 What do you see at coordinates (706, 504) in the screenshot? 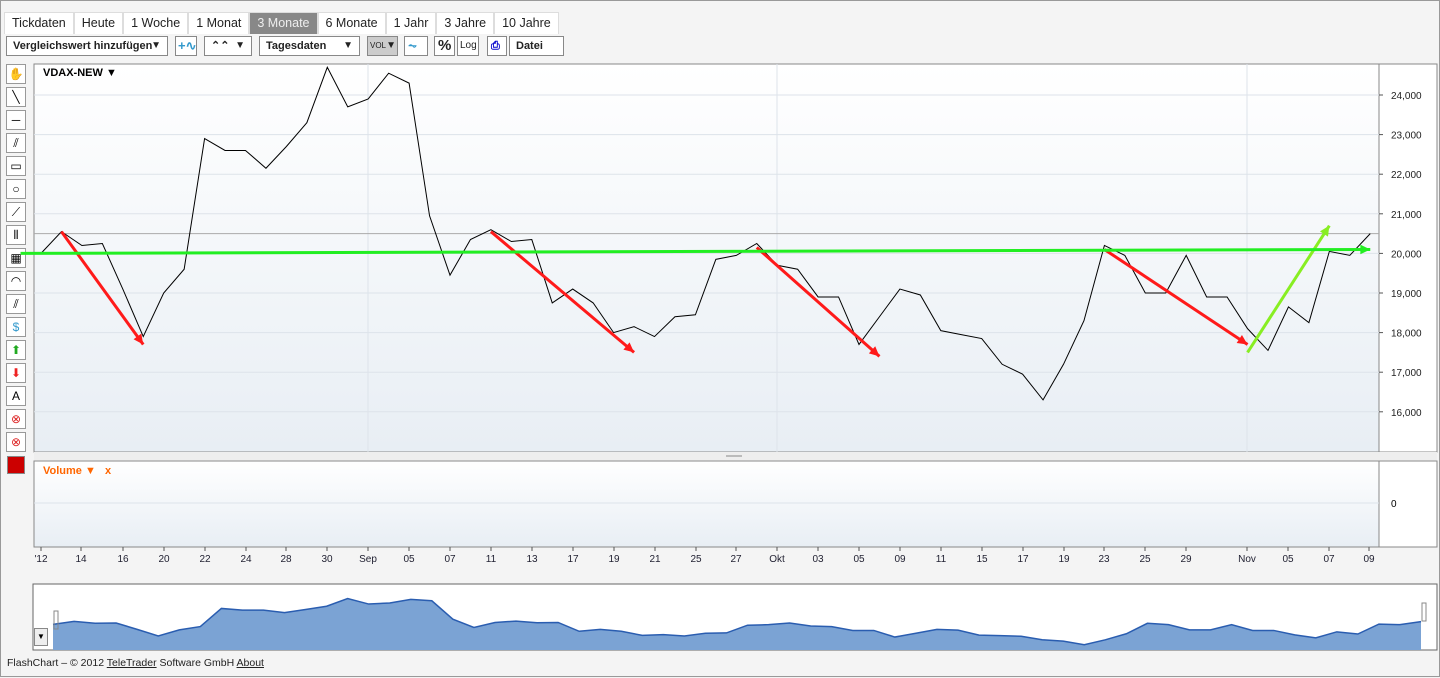
I see `volume-panel` at bounding box center [706, 504].